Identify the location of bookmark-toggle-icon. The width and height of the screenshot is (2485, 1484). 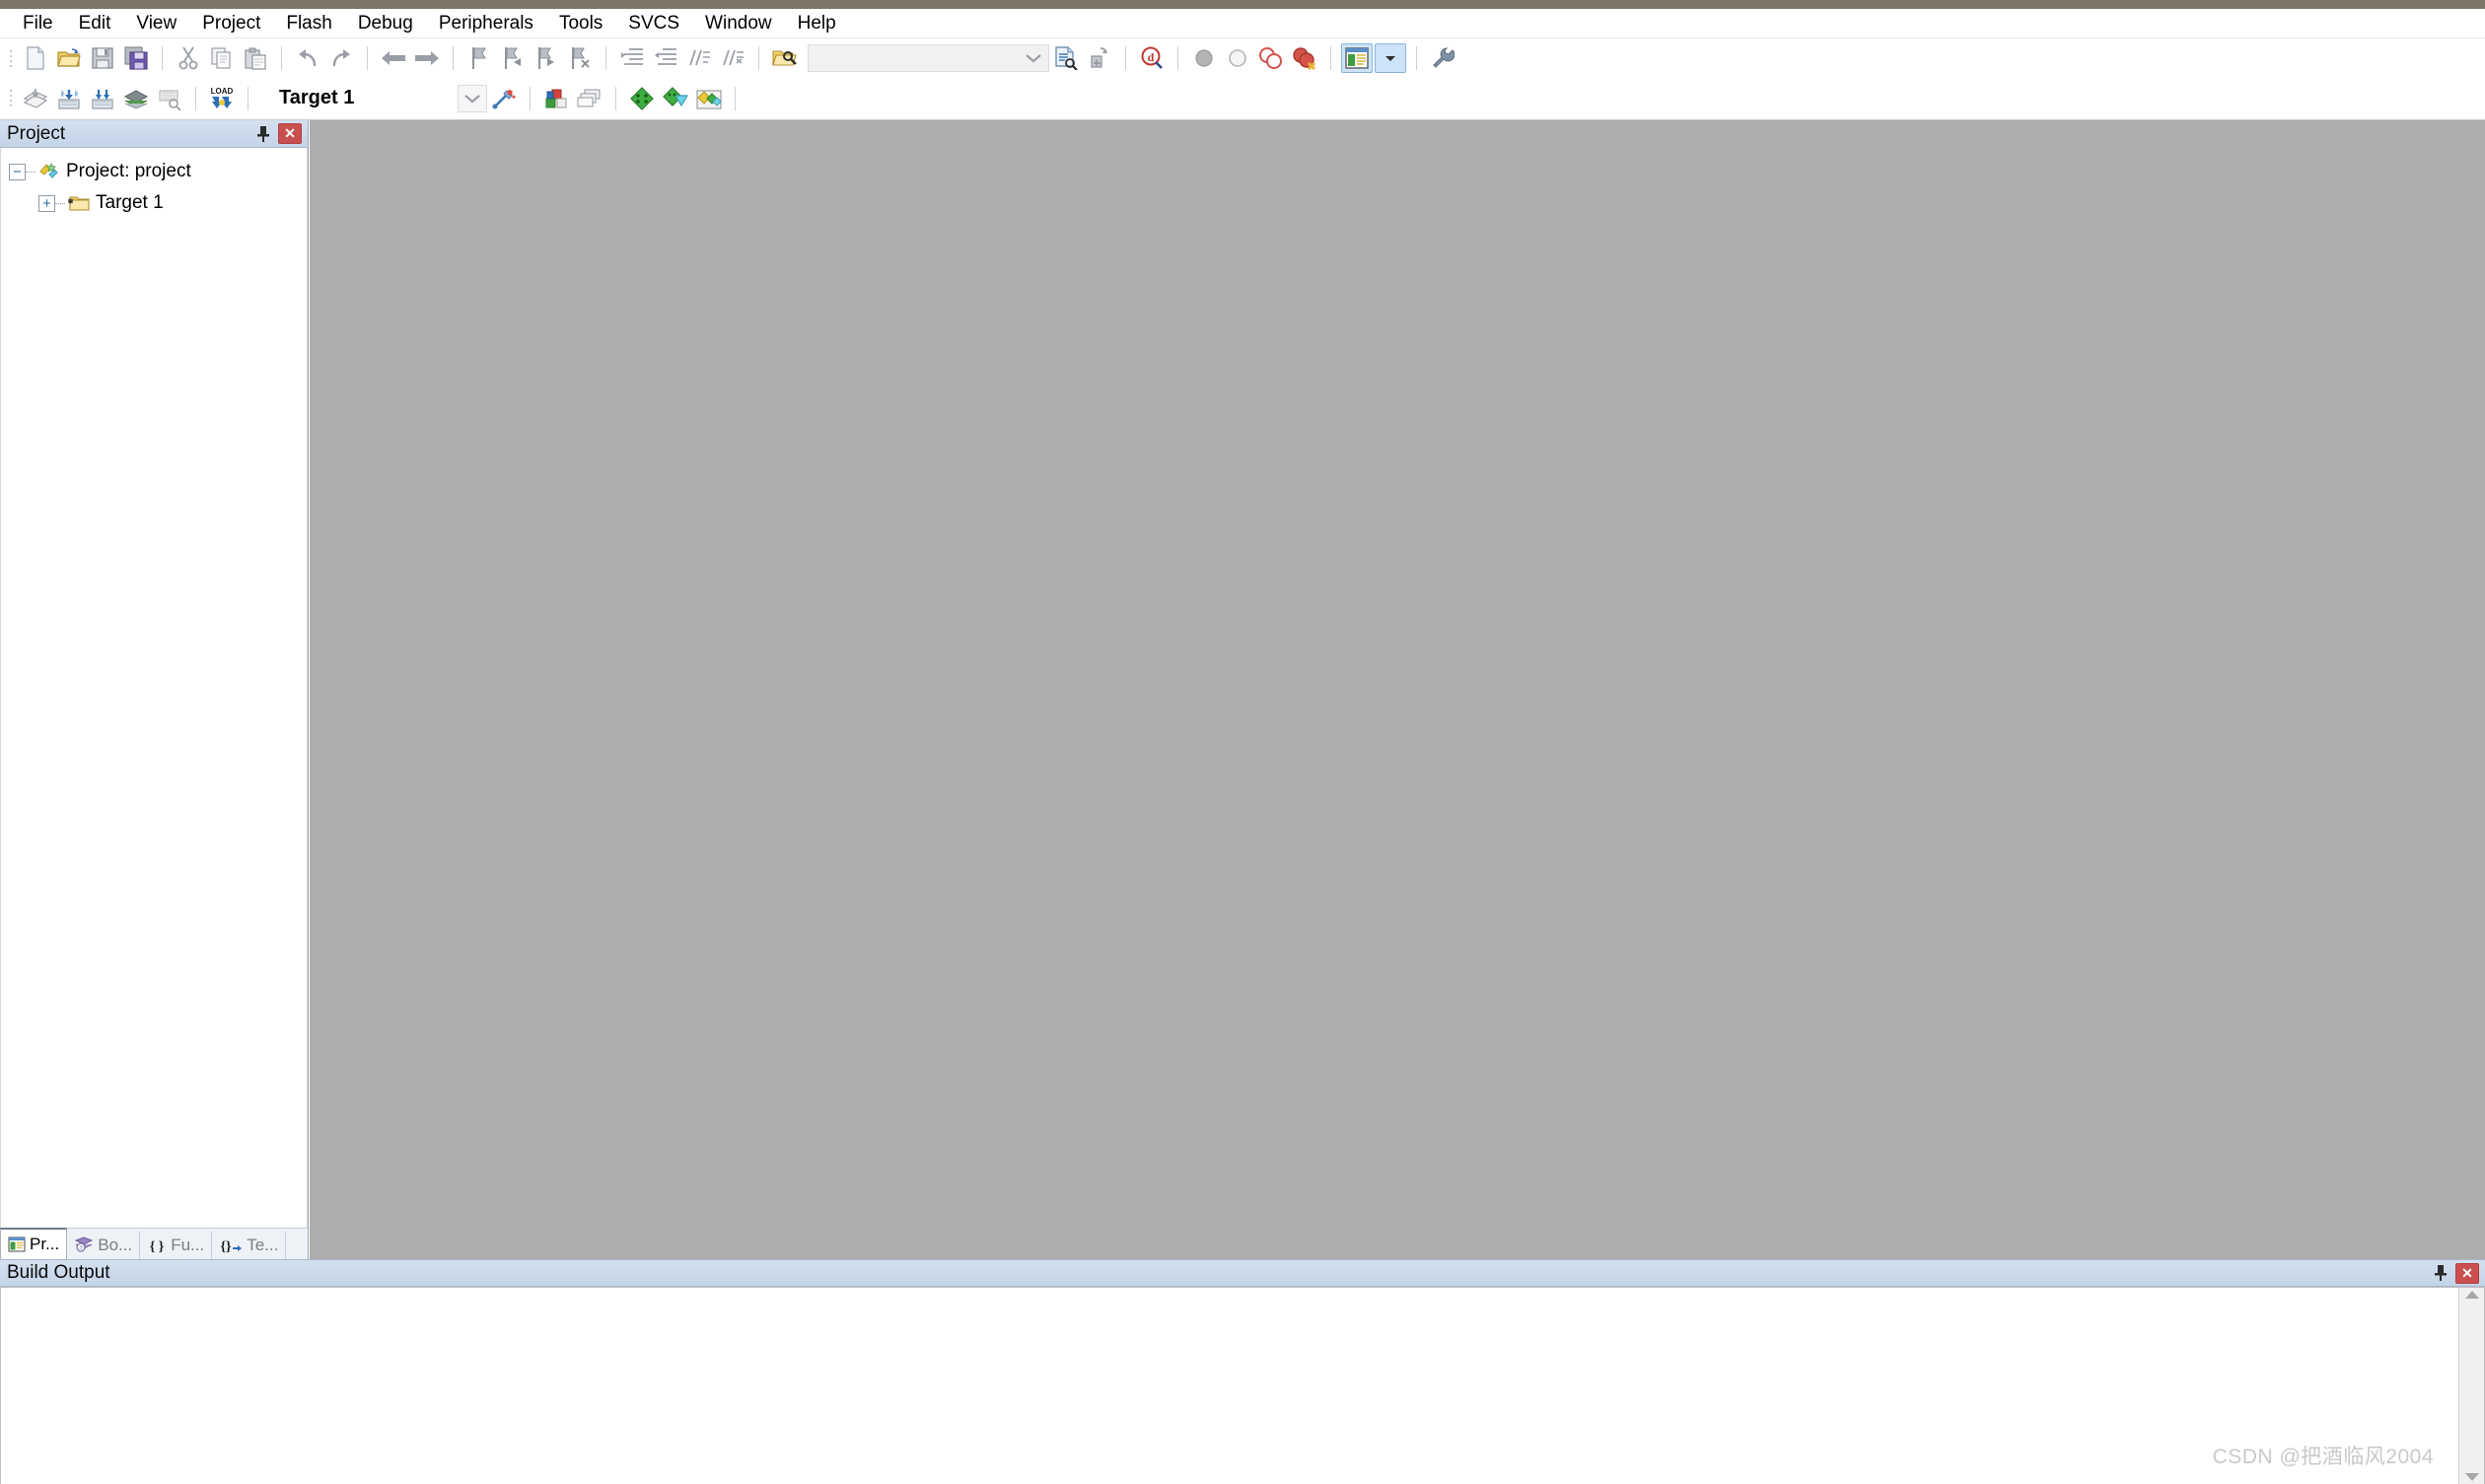
(479, 58).